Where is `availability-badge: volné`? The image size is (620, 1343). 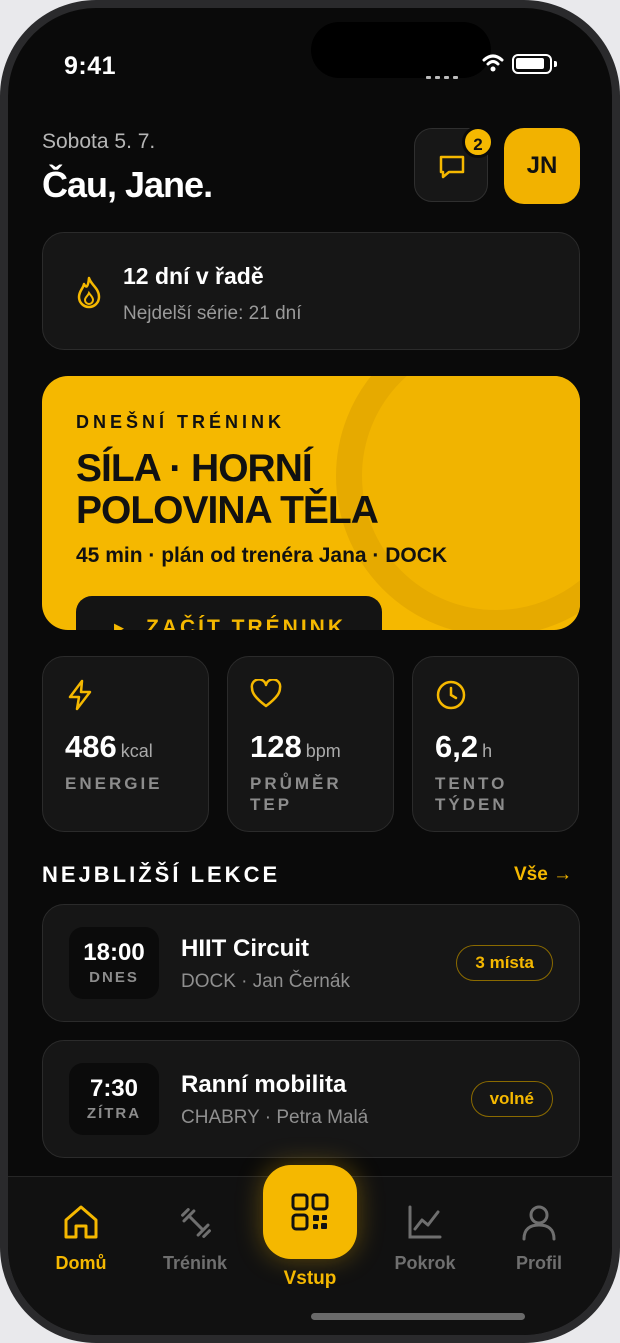 availability-badge: volné is located at coordinates (511, 1099).